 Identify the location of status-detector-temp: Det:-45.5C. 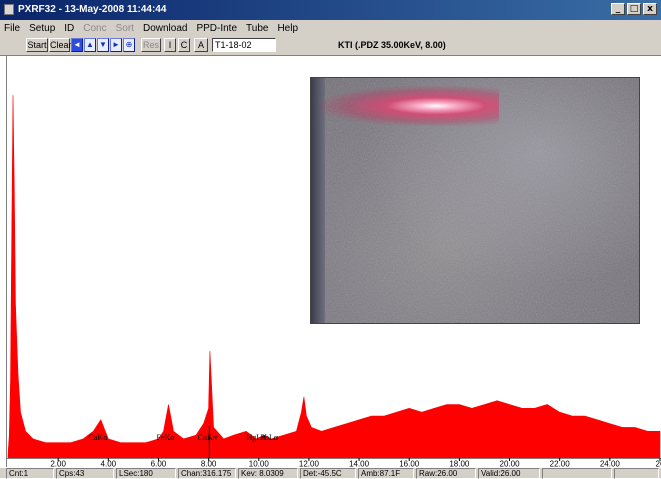
(328, 473).